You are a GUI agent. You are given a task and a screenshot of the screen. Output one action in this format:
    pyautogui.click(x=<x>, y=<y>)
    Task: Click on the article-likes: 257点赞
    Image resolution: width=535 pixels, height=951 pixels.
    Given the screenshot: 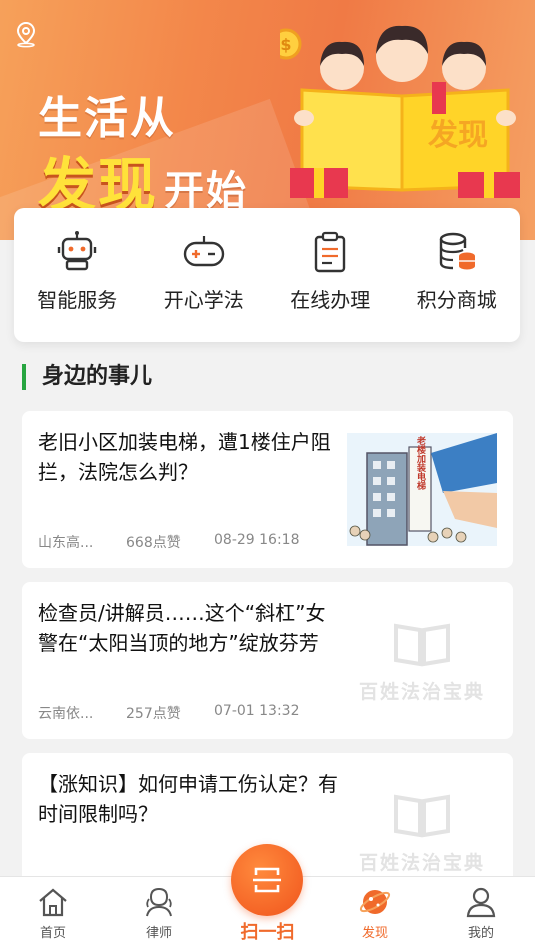 What is the action you would take?
    pyautogui.click(x=153, y=714)
    